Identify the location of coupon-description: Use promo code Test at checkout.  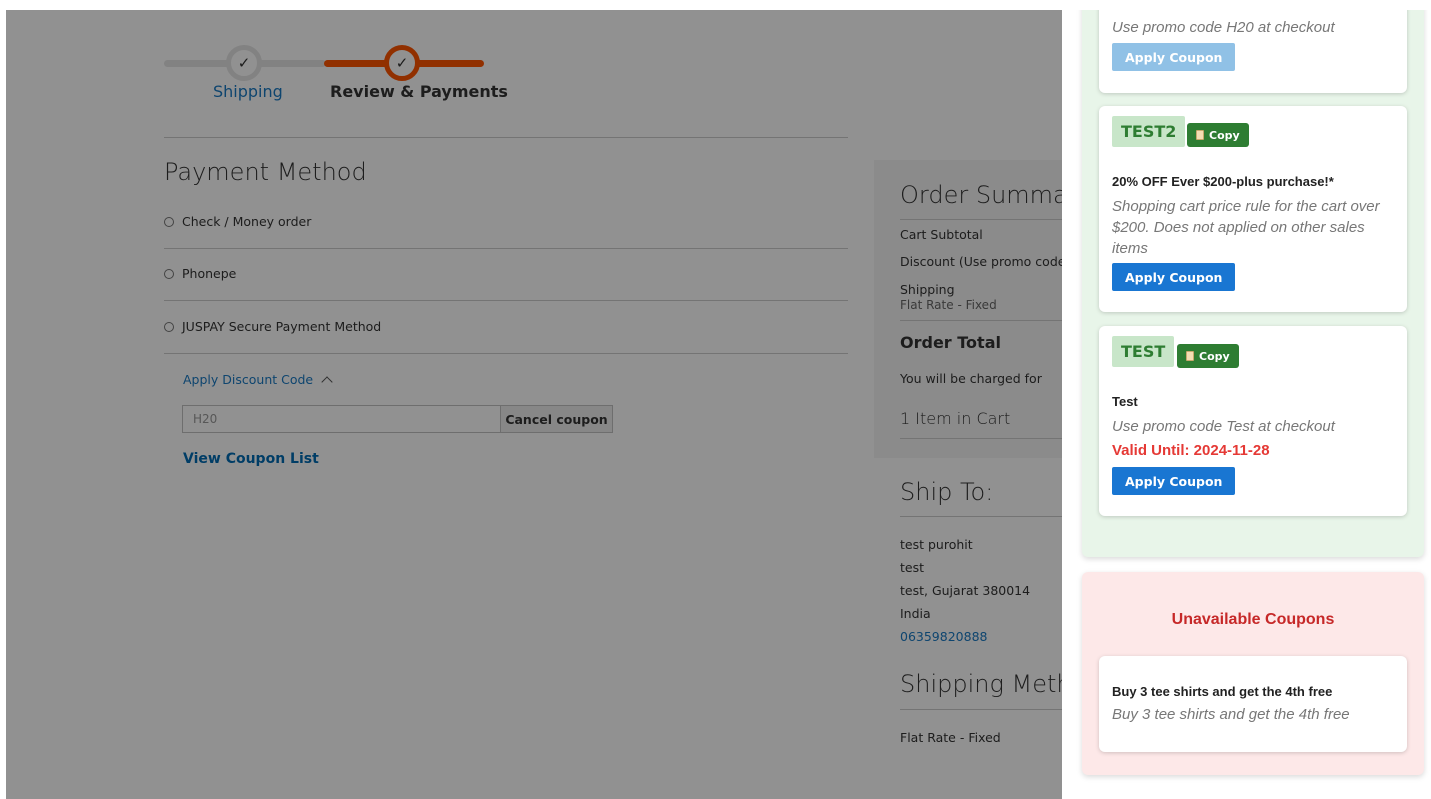
(1223, 426).